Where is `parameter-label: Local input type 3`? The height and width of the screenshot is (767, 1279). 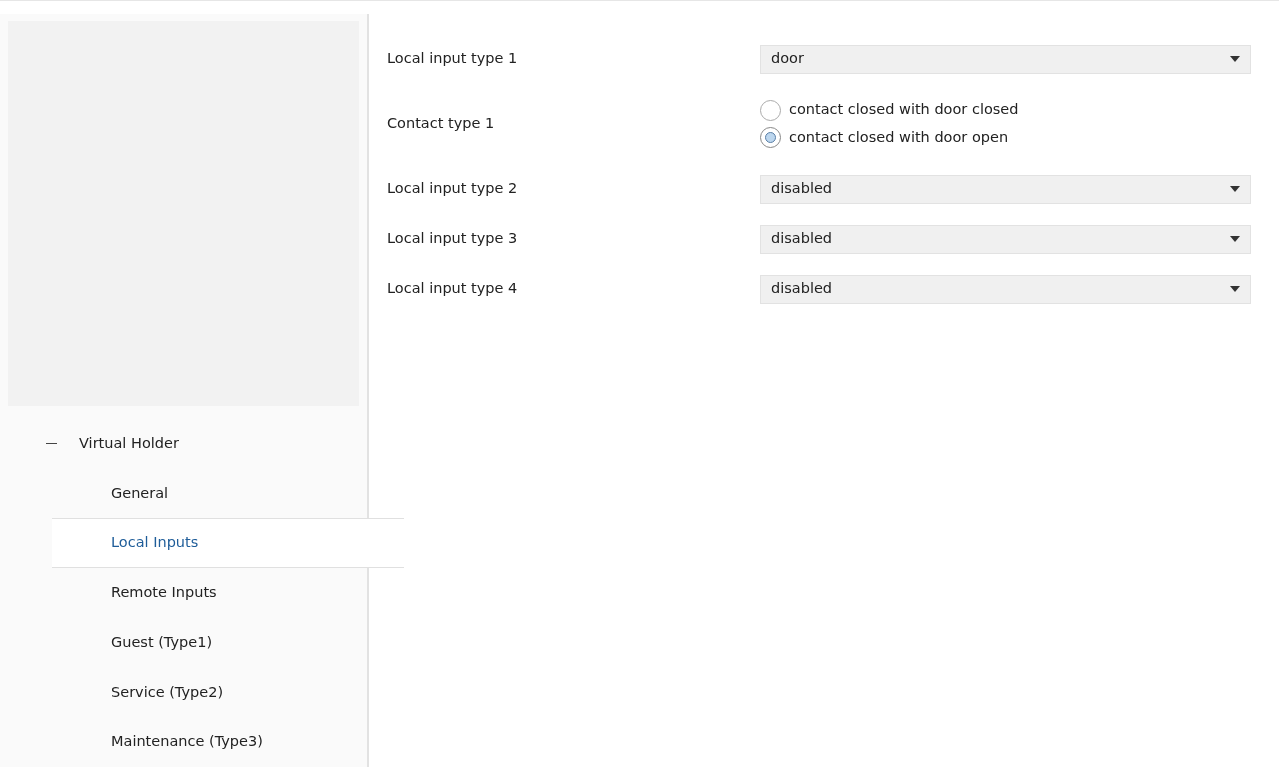 parameter-label: Local input type 3 is located at coordinates (453, 239).